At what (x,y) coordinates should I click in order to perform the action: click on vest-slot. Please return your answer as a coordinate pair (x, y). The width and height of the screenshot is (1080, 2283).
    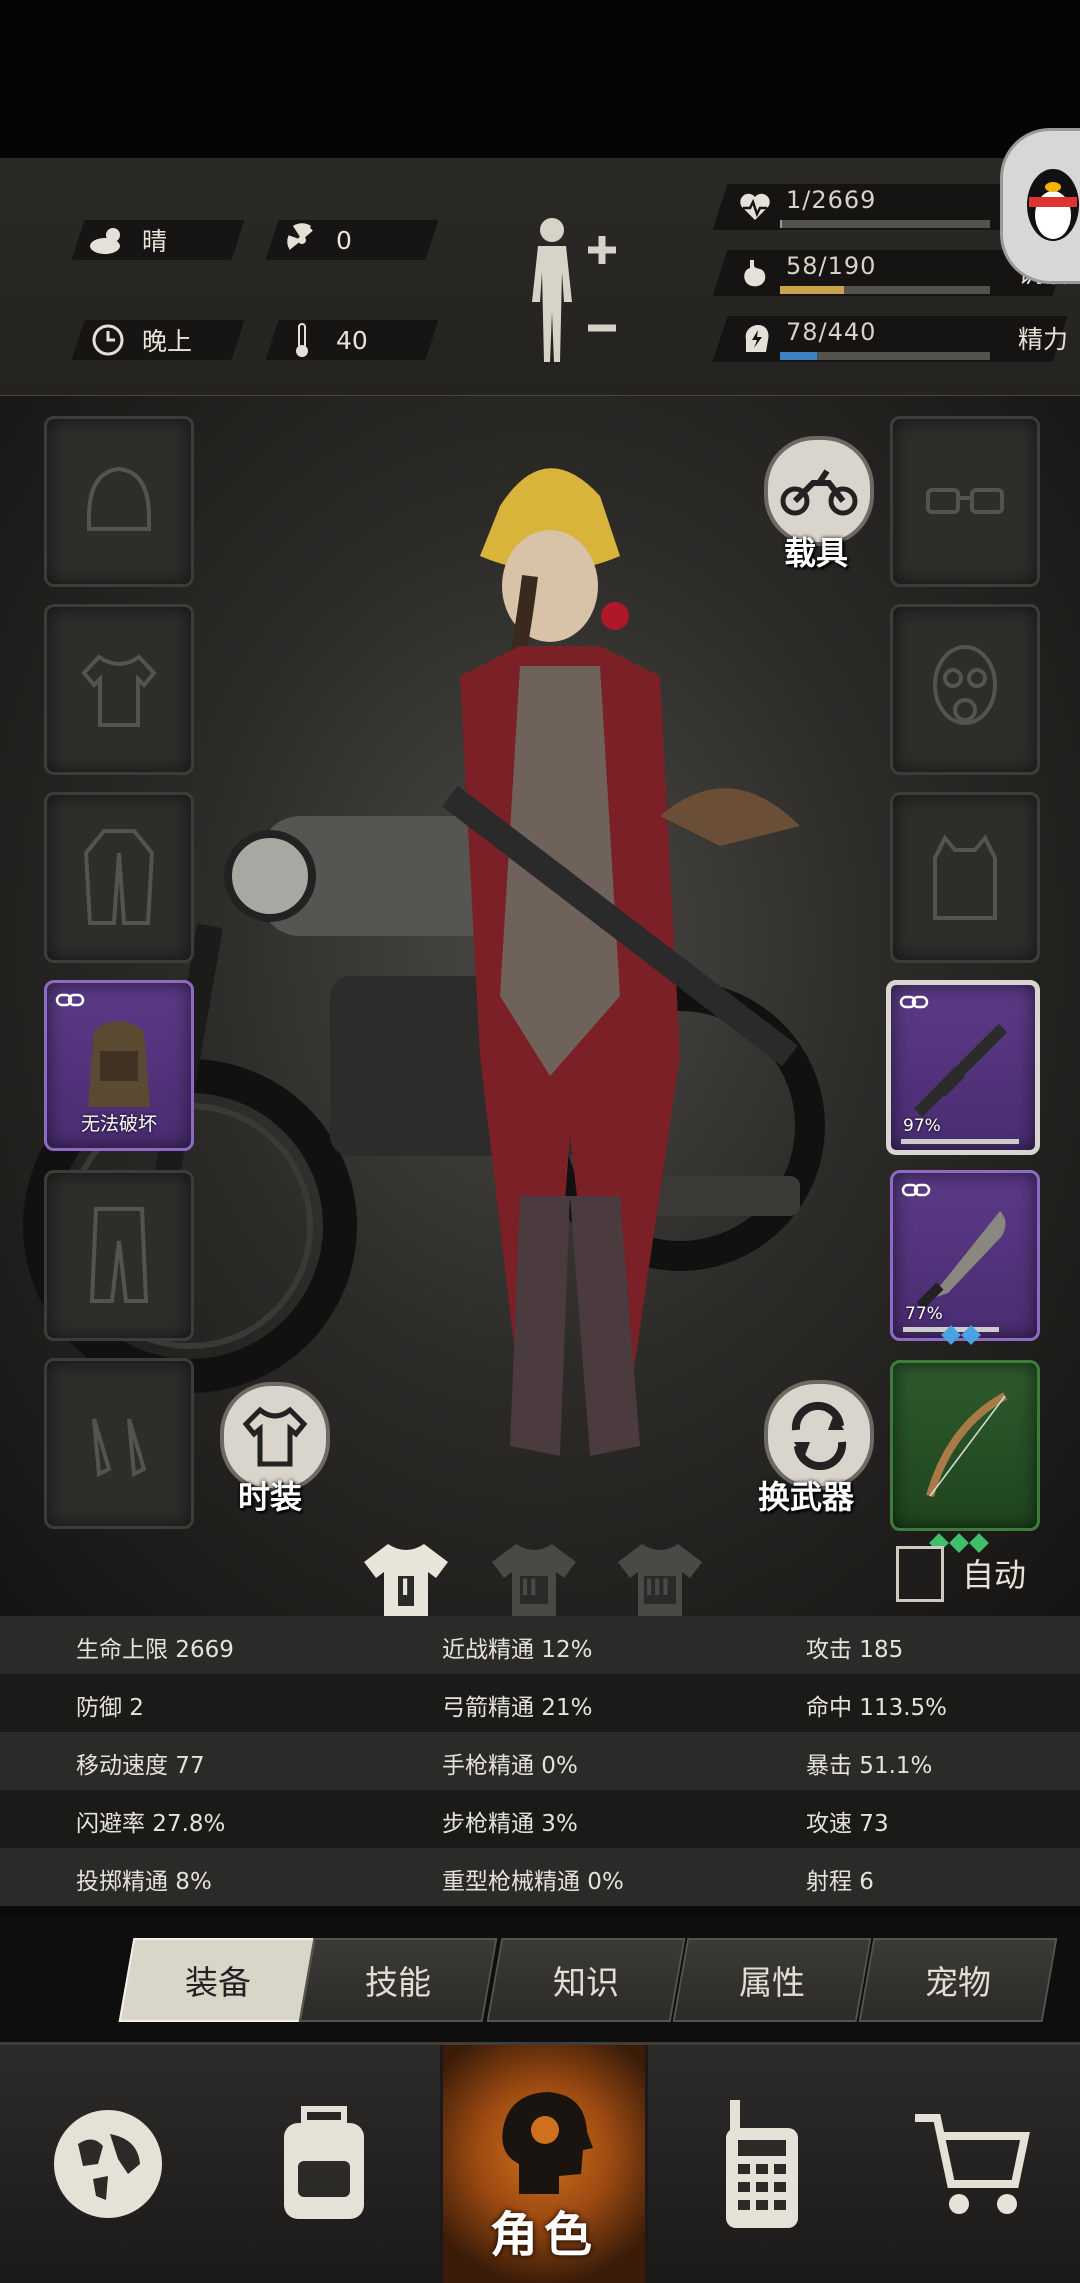
    Looking at the image, I should click on (965, 877).